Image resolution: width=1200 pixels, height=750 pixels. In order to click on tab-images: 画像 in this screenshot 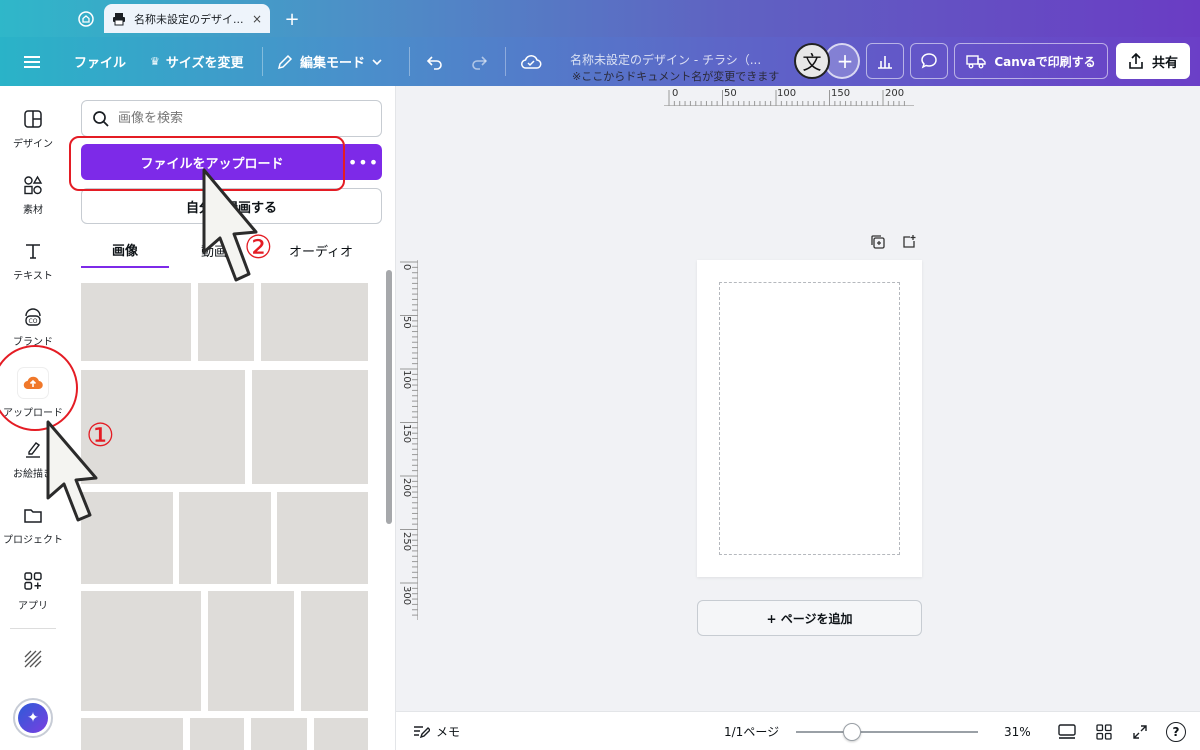, I will do `click(125, 250)`.